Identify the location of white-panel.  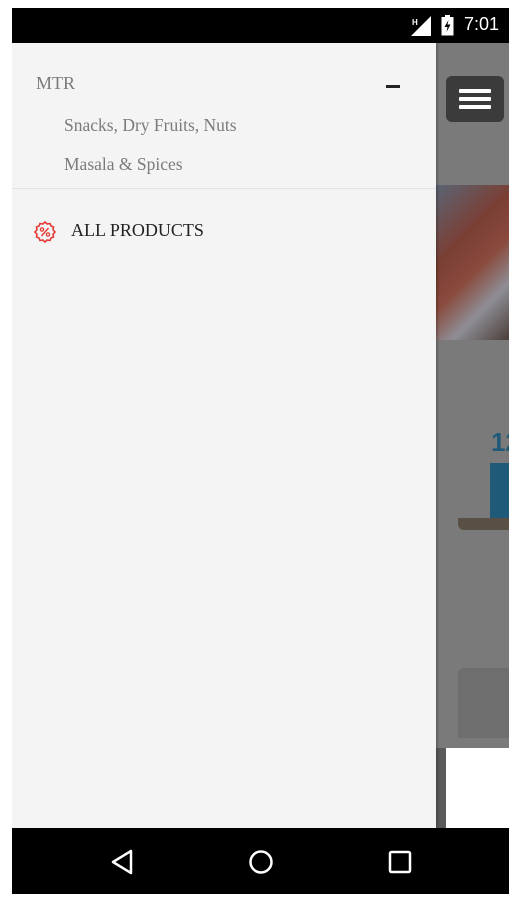
(477, 788).